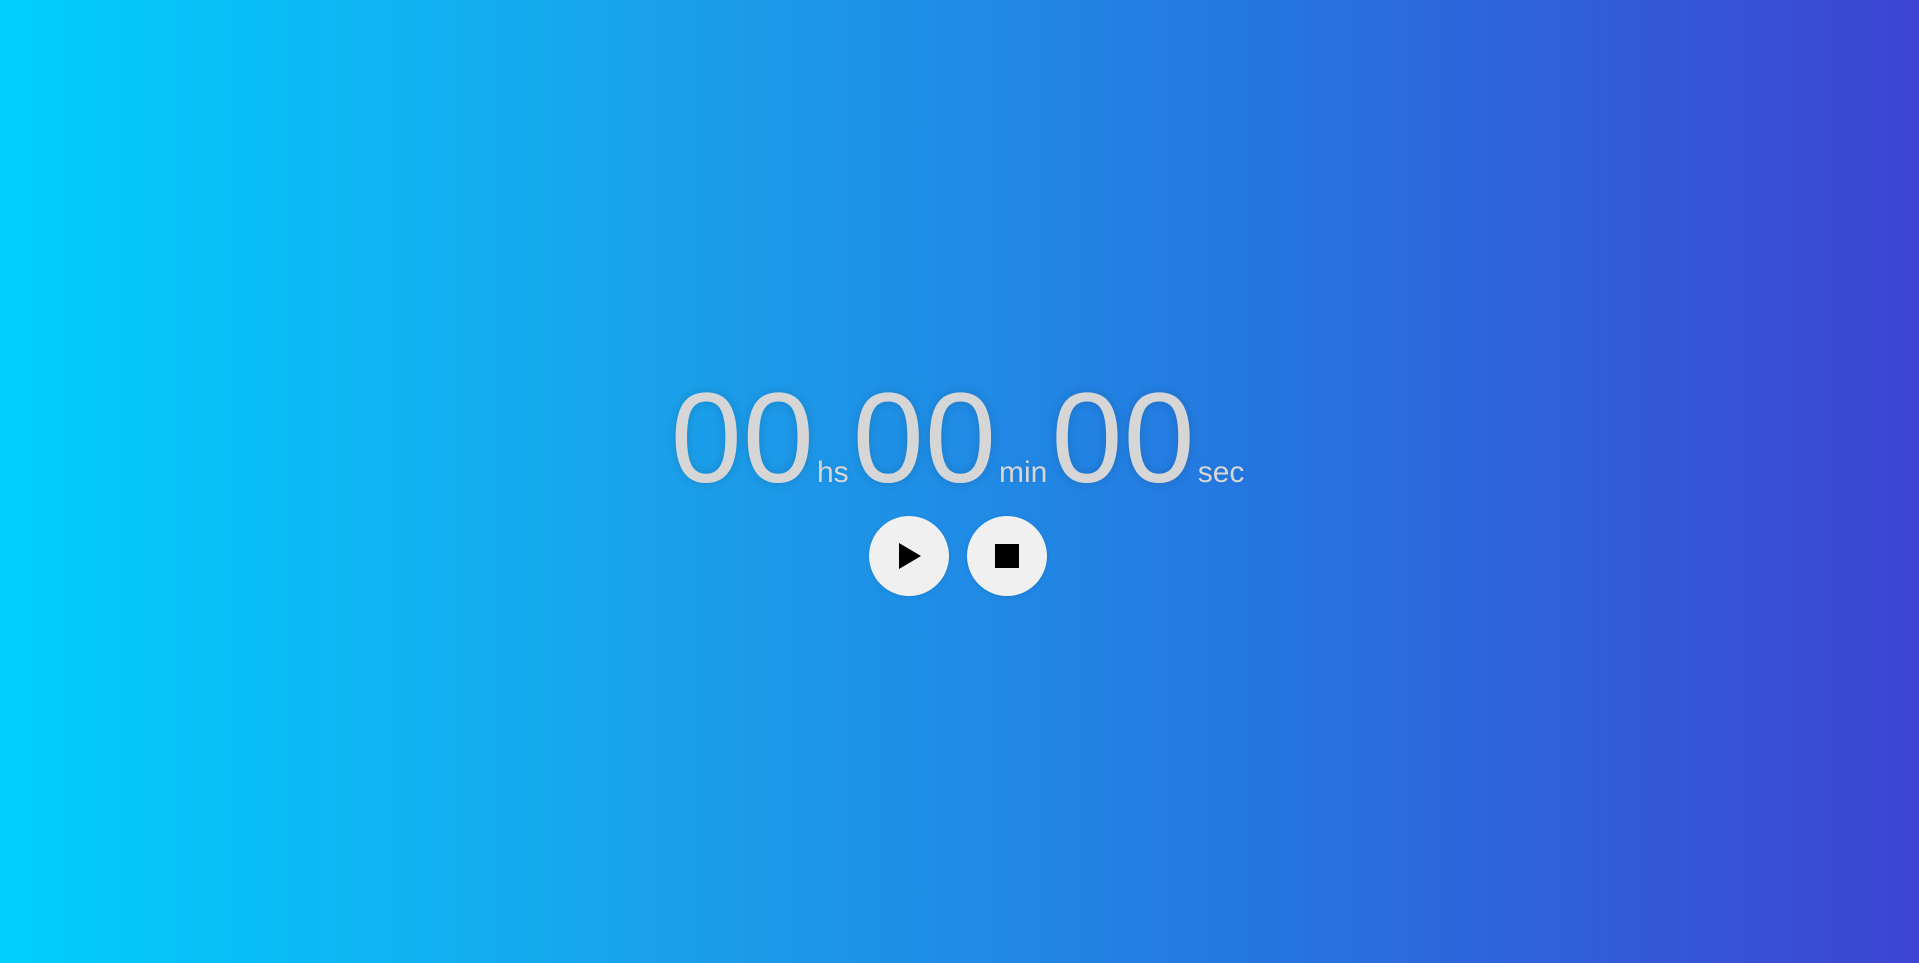  What do you see at coordinates (1221, 472) in the screenshot?
I see `seconds-unit-label: sec` at bounding box center [1221, 472].